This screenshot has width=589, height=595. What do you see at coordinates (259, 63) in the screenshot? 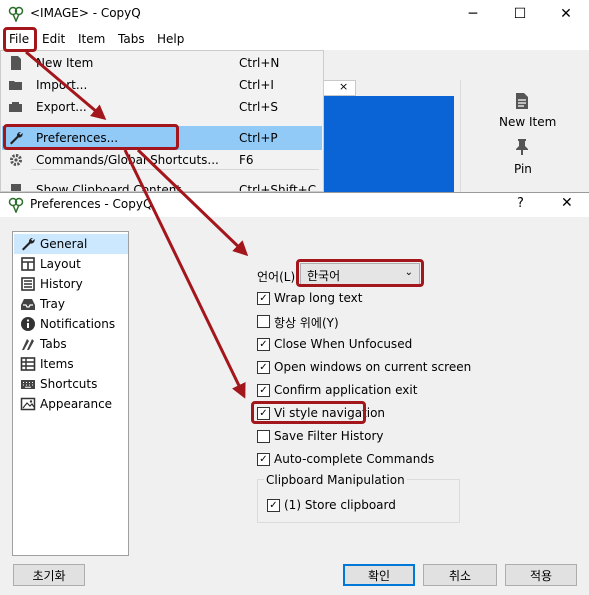
I see `file-menu-shortcut: Ctrl+N` at bounding box center [259, 63].